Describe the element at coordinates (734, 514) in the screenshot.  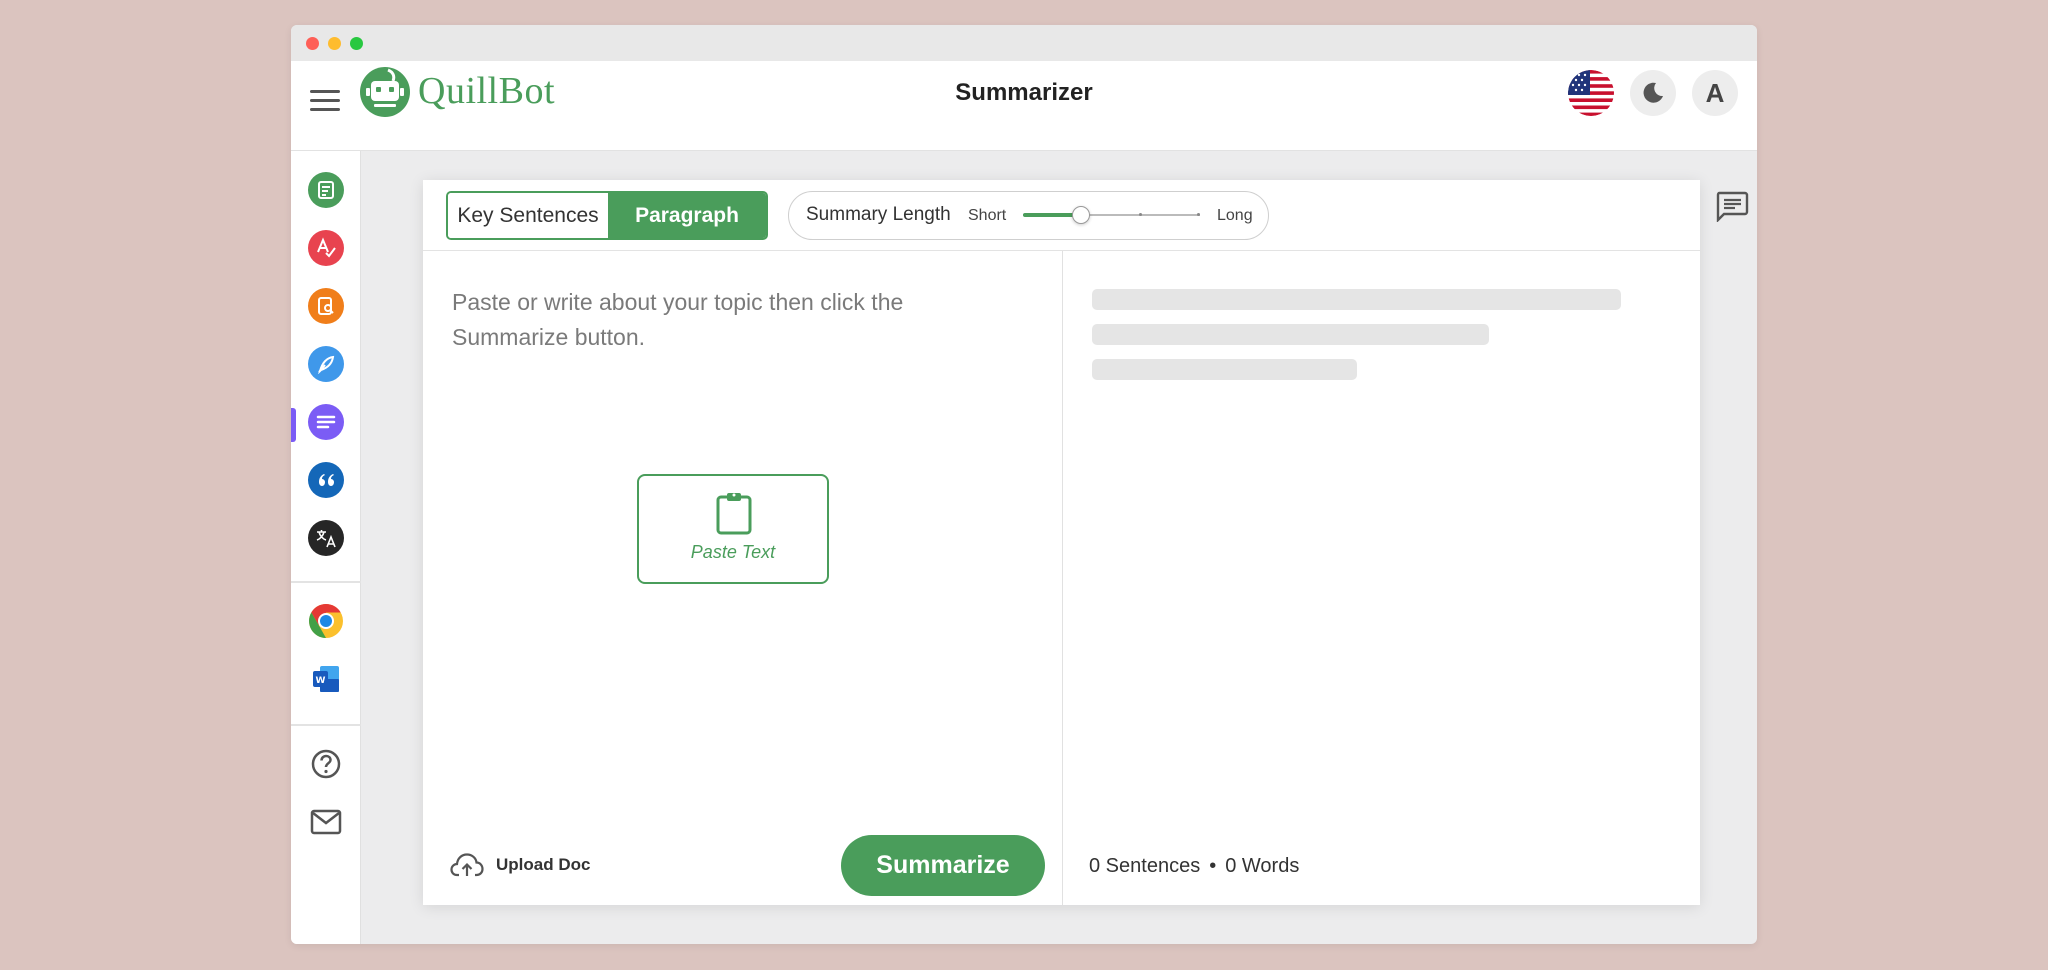
I see `clipboard-icon` at that location.